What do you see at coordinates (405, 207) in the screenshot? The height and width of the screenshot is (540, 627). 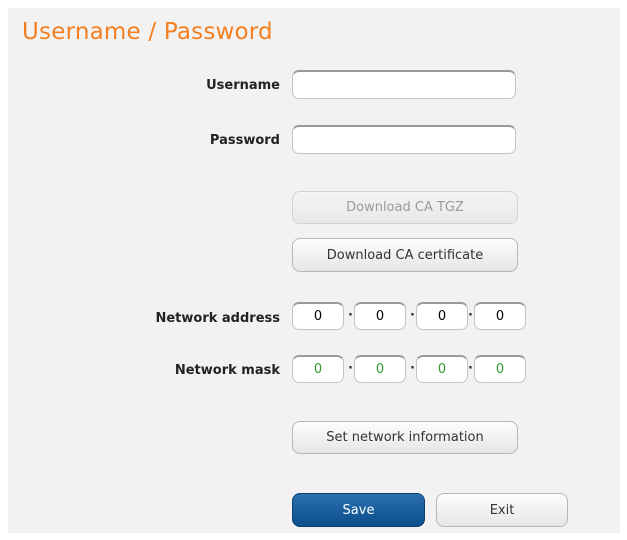 I see `download-ca-tgz-button: Download CA TGZ` at bounding box center [405, 207].